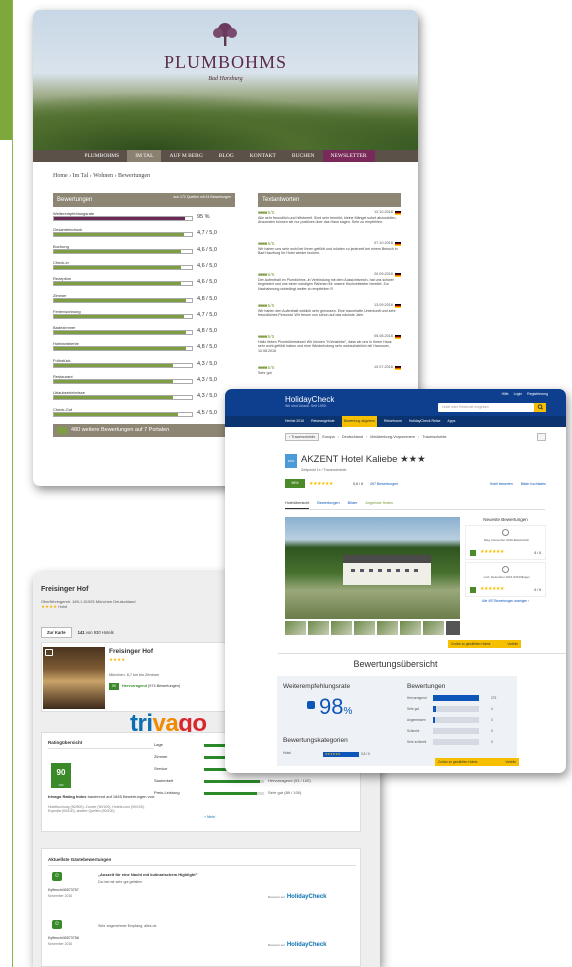  I want to click on top-menu: Hilfe Login Registrierung, so click(525, 394).